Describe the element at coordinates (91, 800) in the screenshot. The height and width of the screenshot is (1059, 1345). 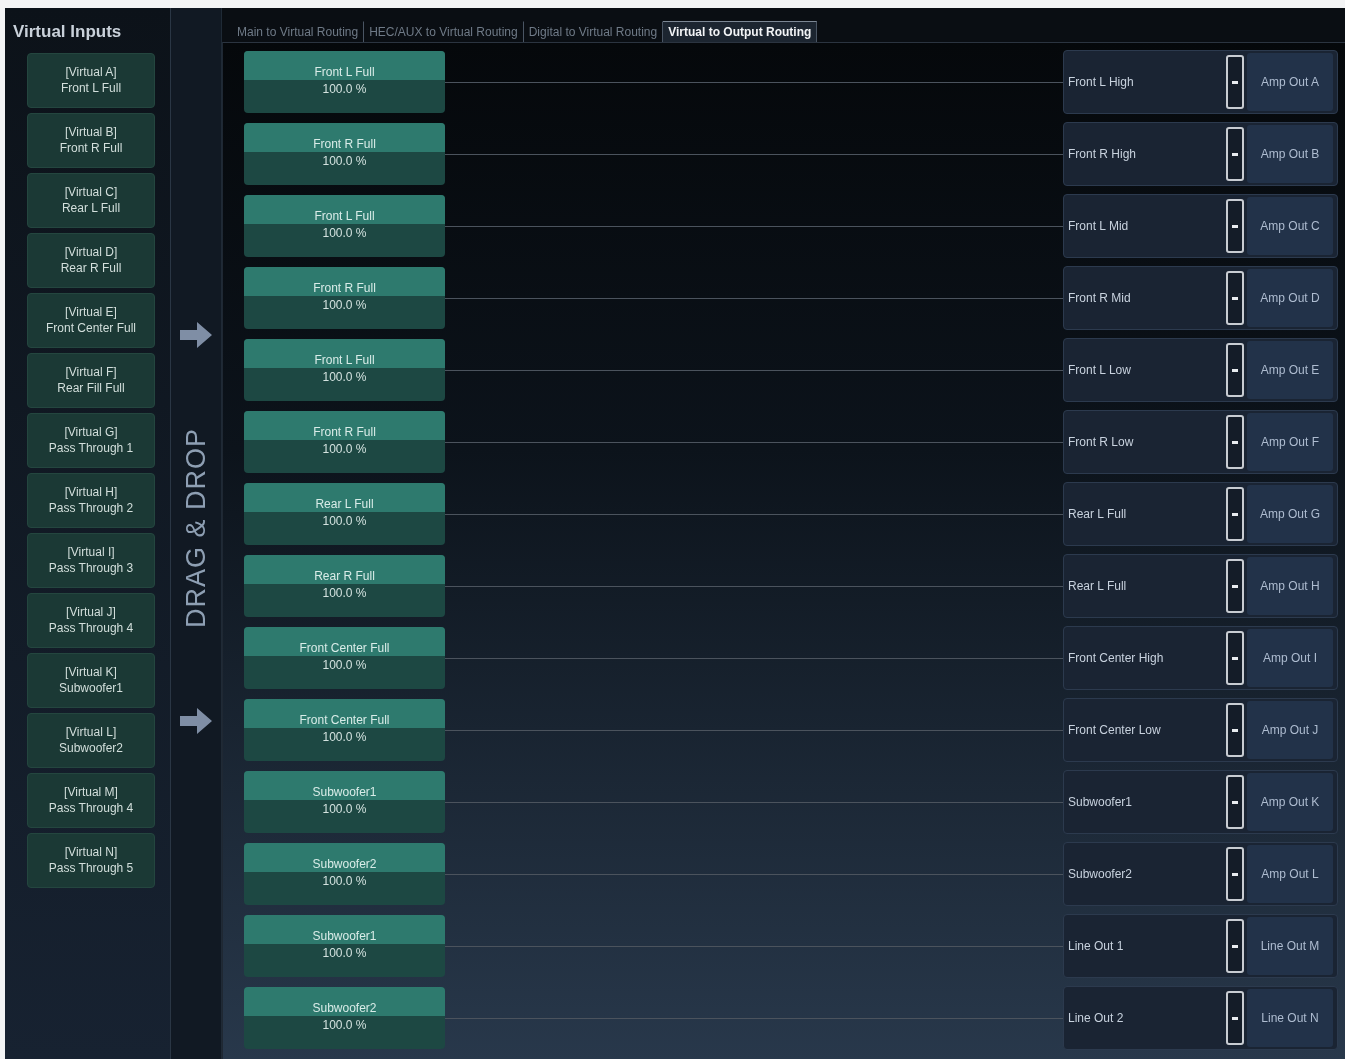
I see `virtual-input-button: [Virtual M] Pass Through 4` at that location.